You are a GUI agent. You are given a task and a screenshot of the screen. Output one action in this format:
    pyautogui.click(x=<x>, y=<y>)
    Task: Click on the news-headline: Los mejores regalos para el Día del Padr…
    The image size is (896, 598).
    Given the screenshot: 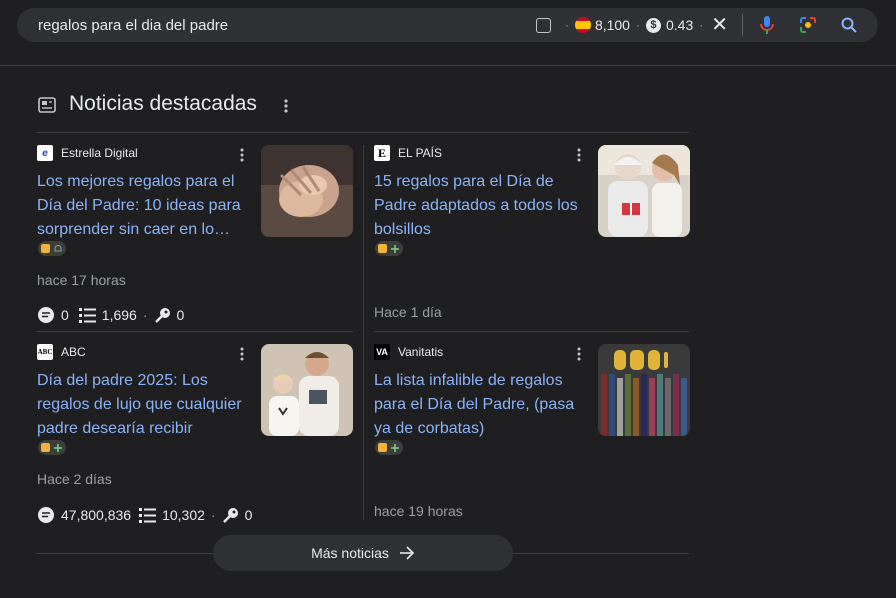 What is the action you would take?
    pyautogui.click(x=144, y=206)
    